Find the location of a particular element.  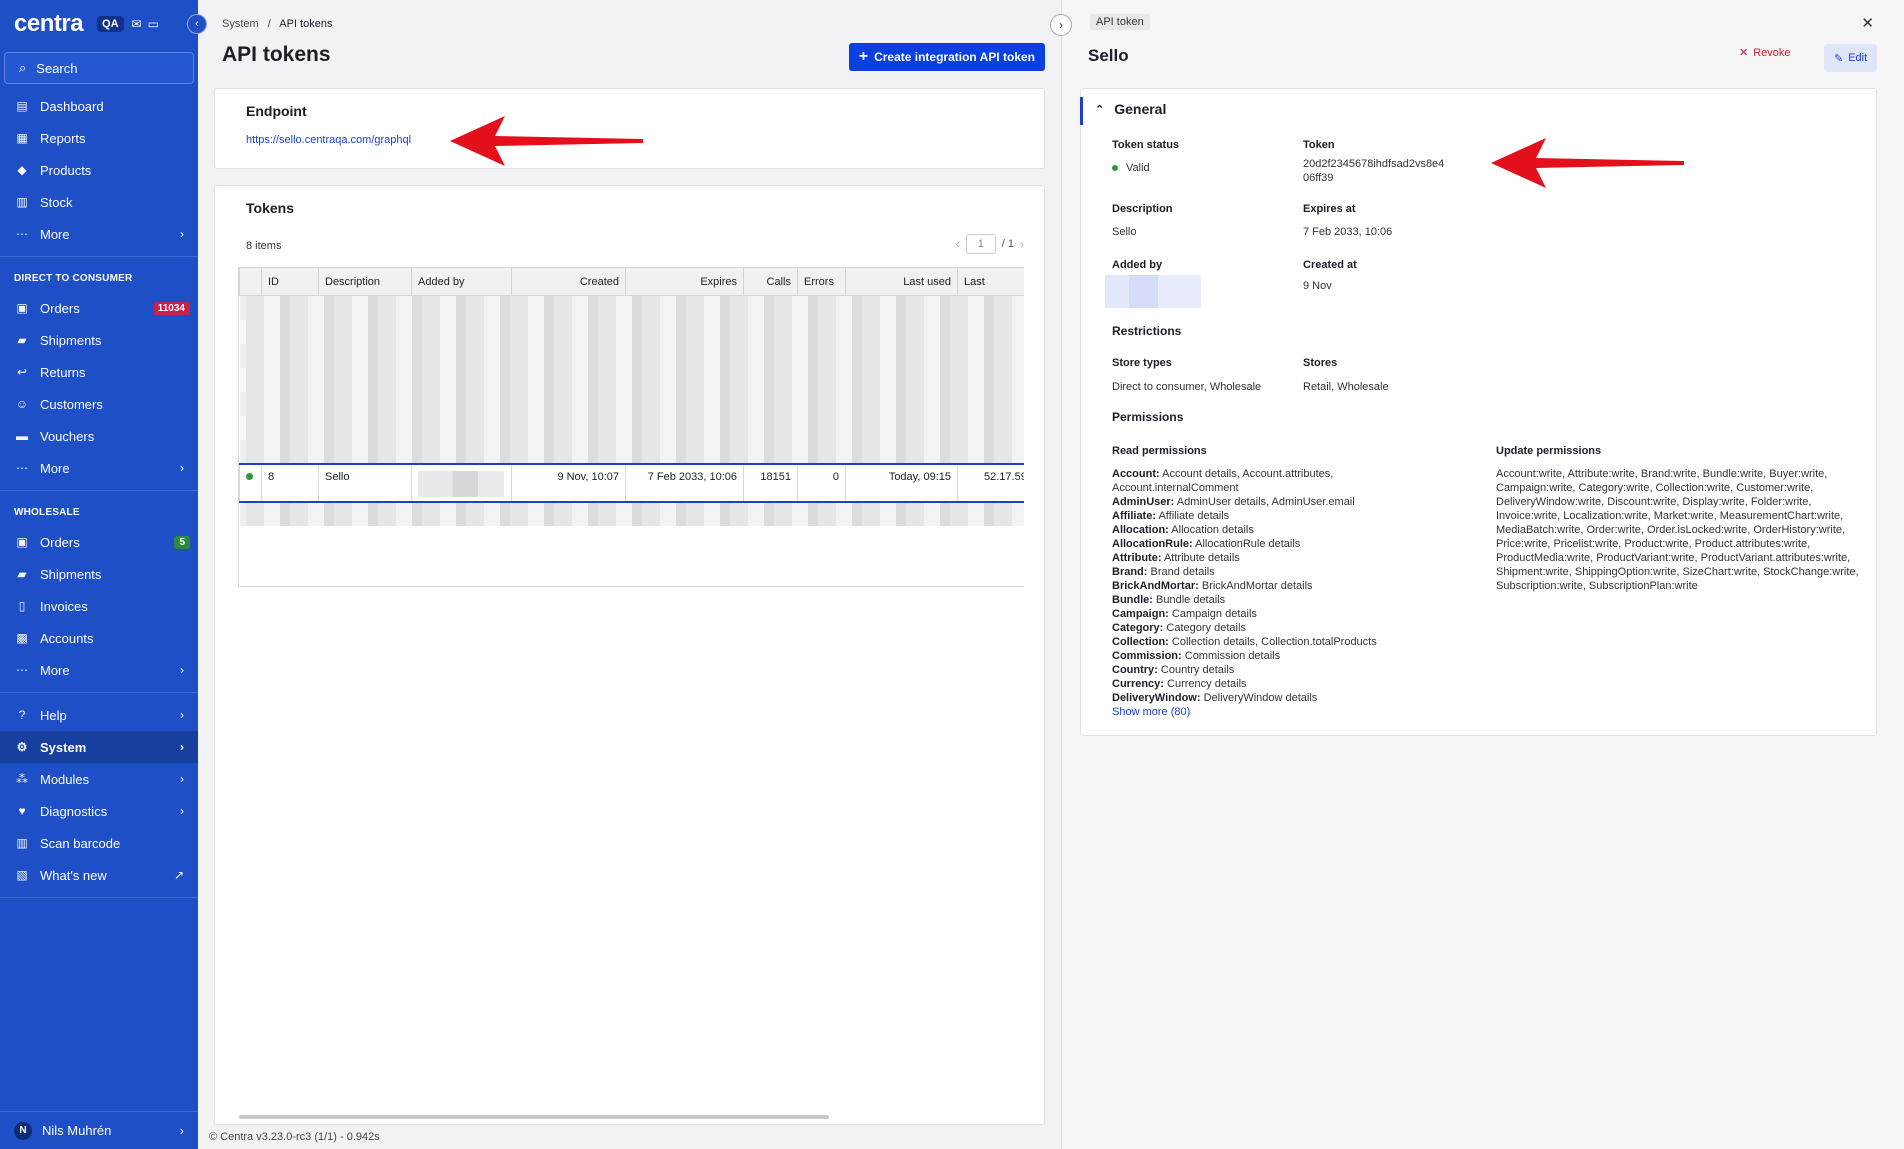

col-last-used: Last used is located at coordinates (901, 281).